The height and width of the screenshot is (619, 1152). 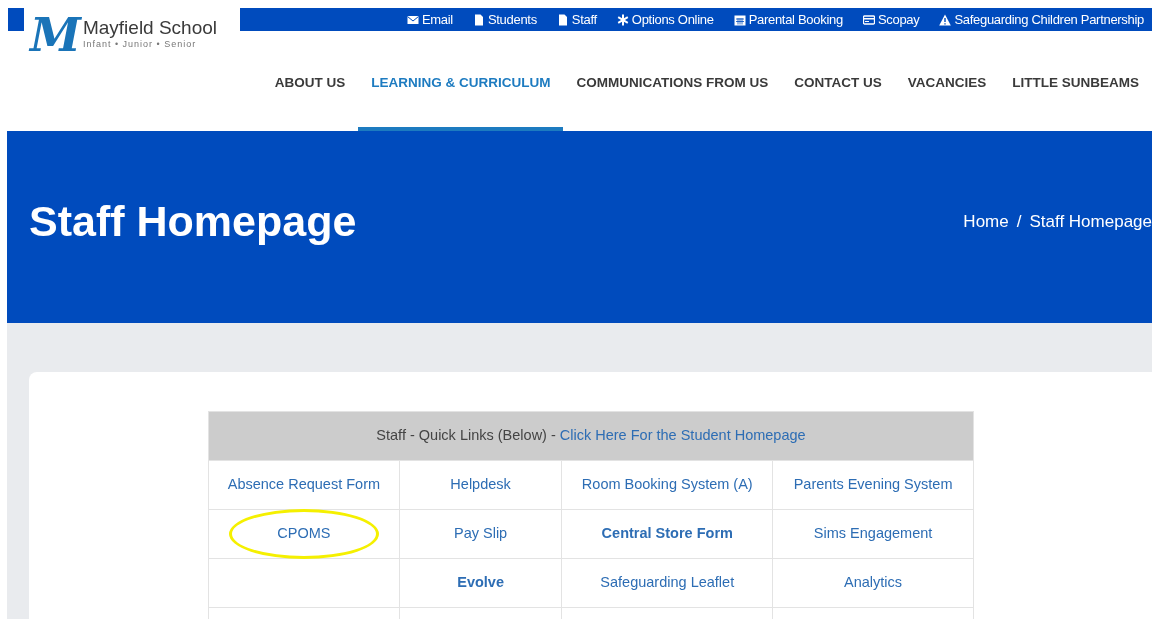 What do you see at coordinates (622, 19) in the screenshot?
I see `asterisk-icon` at bounding box center [622, 19].